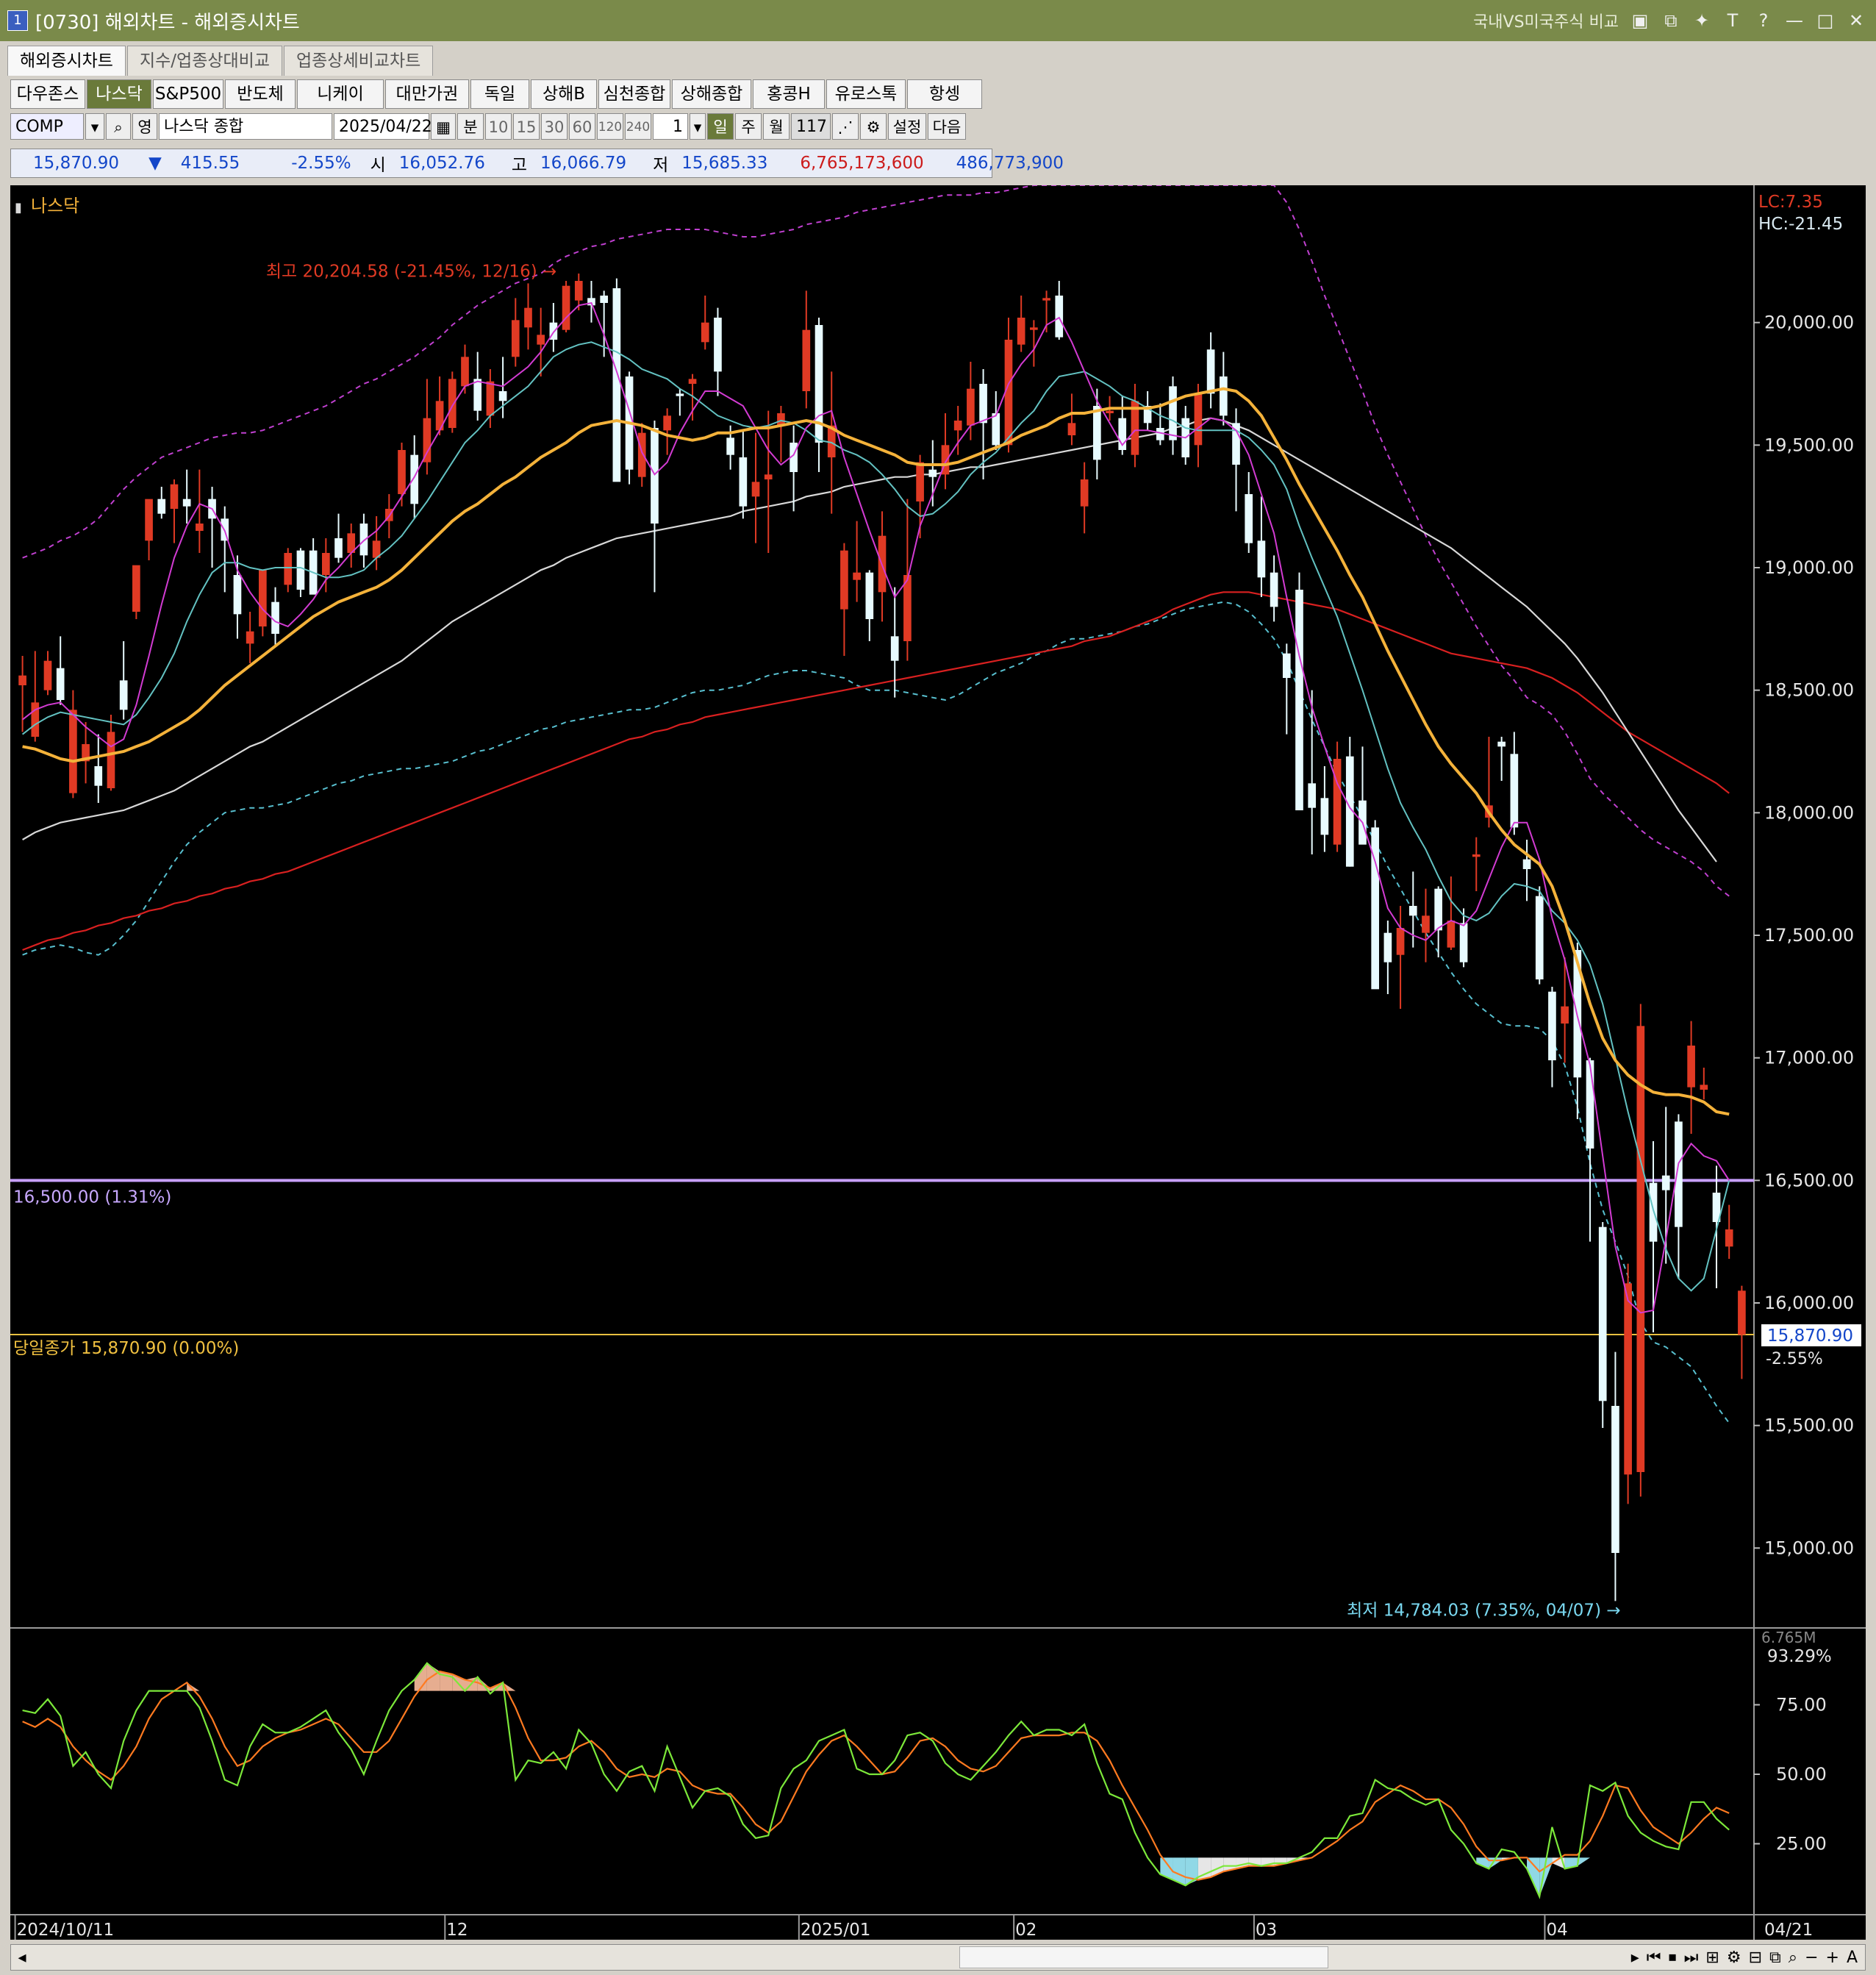 This screenshot has width=1876, height=1975. I want to click on x-tick-label: 02, so click(1026, 1931).